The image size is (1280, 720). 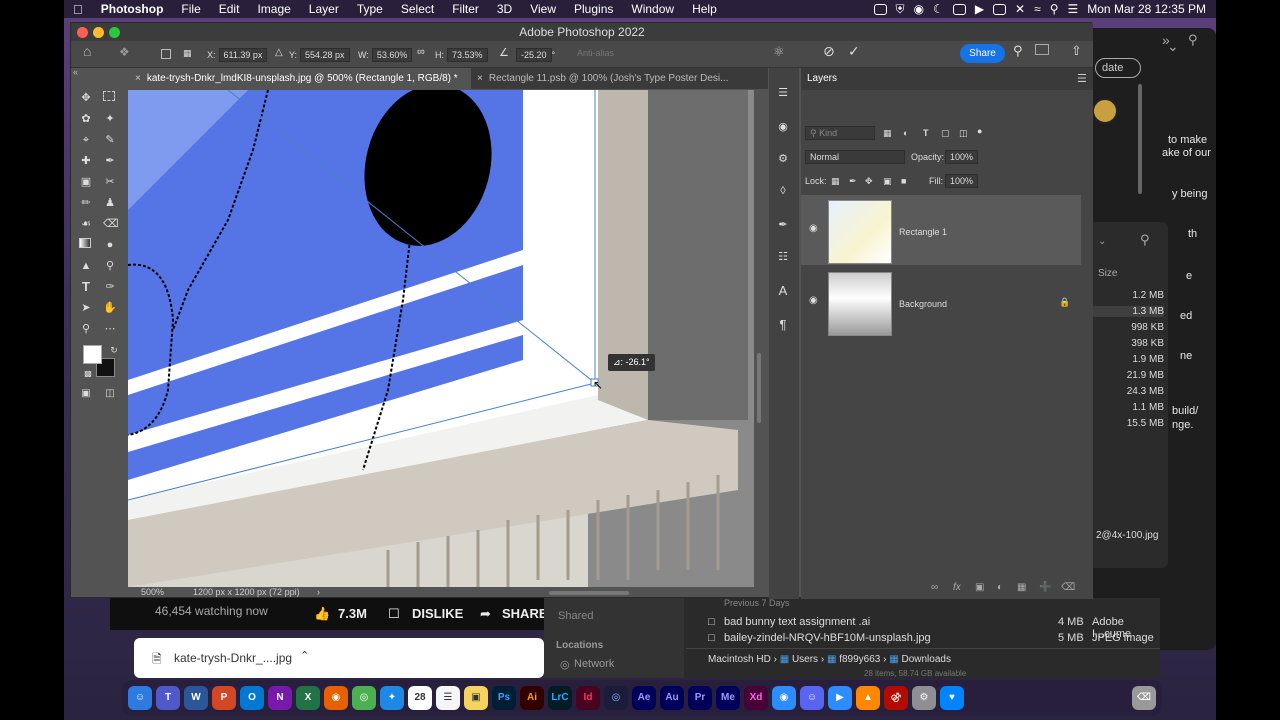 What do you see at coordinates (325, 55) in the screenshot?
I see `y-input: 554.28 px` at bounding box center [325, 55].